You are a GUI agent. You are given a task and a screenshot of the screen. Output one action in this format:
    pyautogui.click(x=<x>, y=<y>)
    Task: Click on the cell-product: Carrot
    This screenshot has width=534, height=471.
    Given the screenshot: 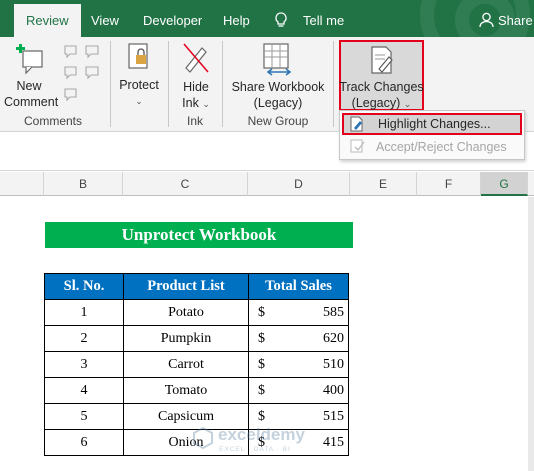 What is the action you would take?
    pyautogui.click(x=186, y=364)
    